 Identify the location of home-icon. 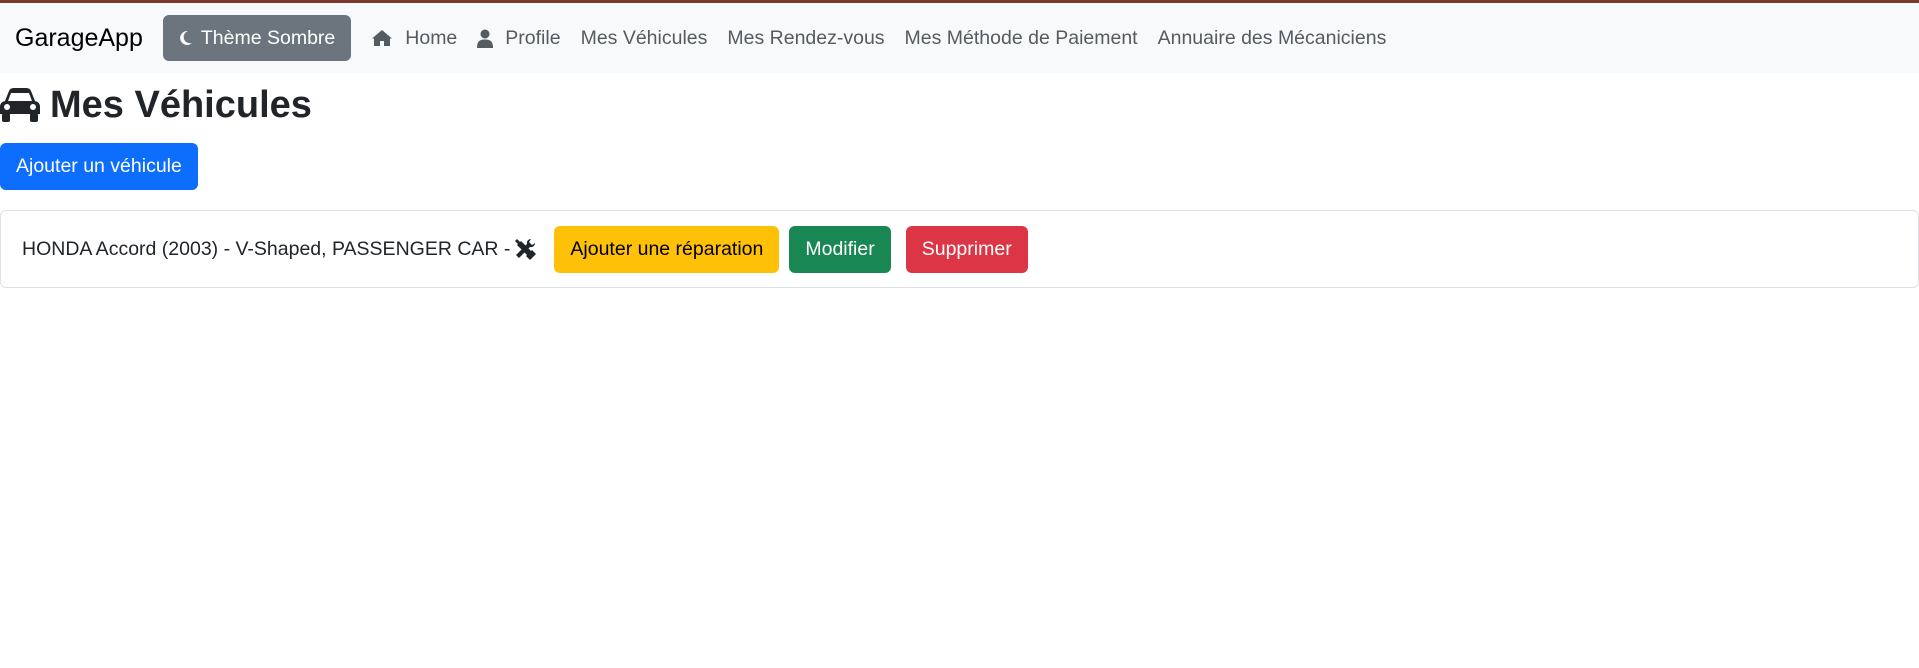
(382, 38).